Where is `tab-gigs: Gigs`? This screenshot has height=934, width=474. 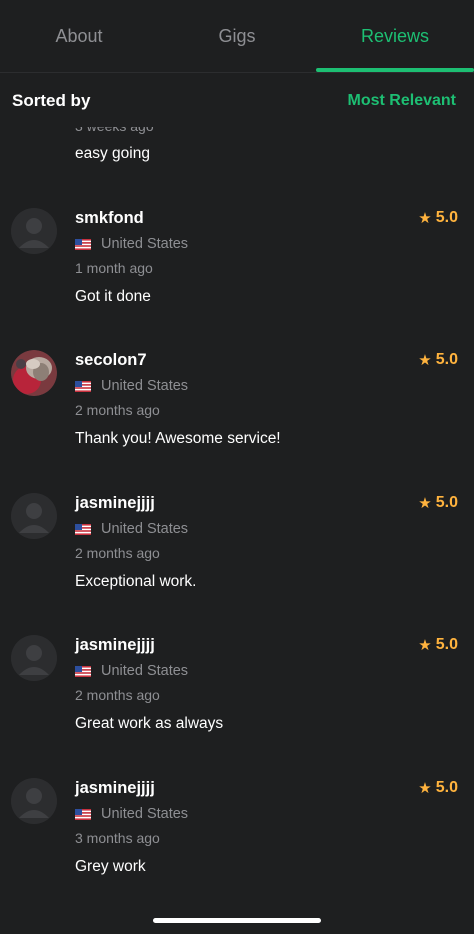 tab-gigs: Gigs is located at coordinates (237, 36).